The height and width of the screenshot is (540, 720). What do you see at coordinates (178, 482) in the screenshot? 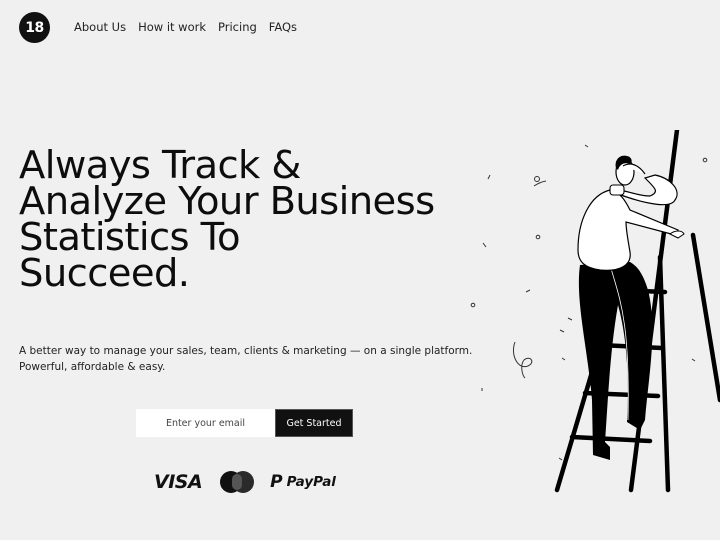
I see `visa-logo: VISA` at bounding box center [178, 482].